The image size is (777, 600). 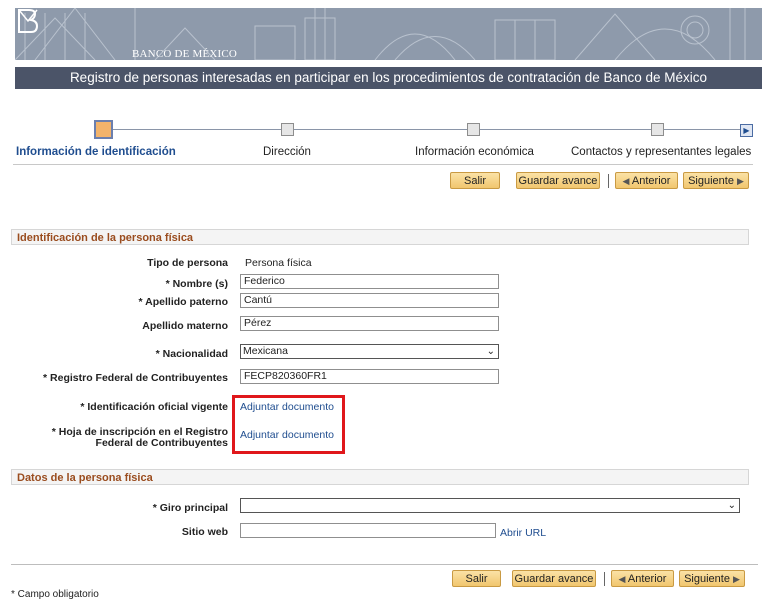 I want to click on stepper-next-arrow-icon: ▶, so click(x=746, y=130).